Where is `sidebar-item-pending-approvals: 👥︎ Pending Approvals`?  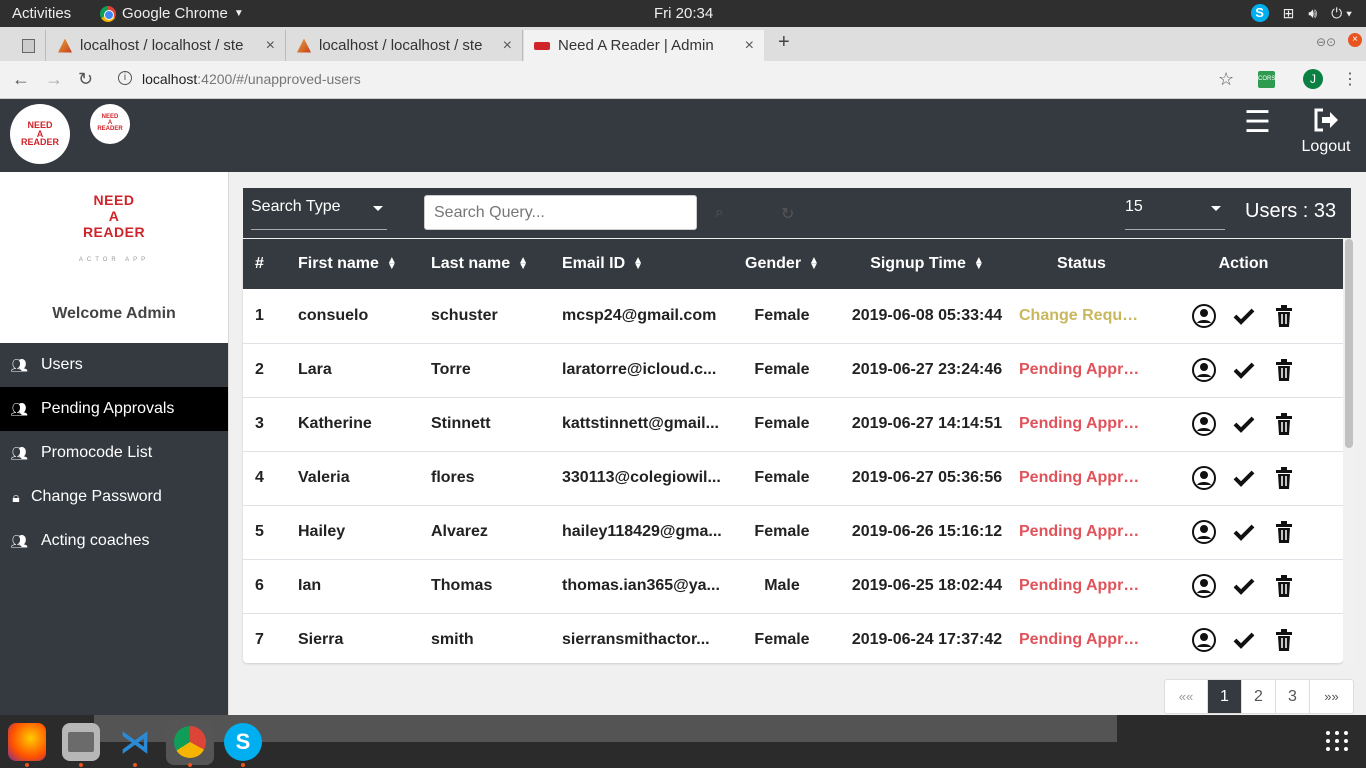
sidebar-item-pending-approvals: 👥︎ Pending Approvals is located at coordinates (114, 409).